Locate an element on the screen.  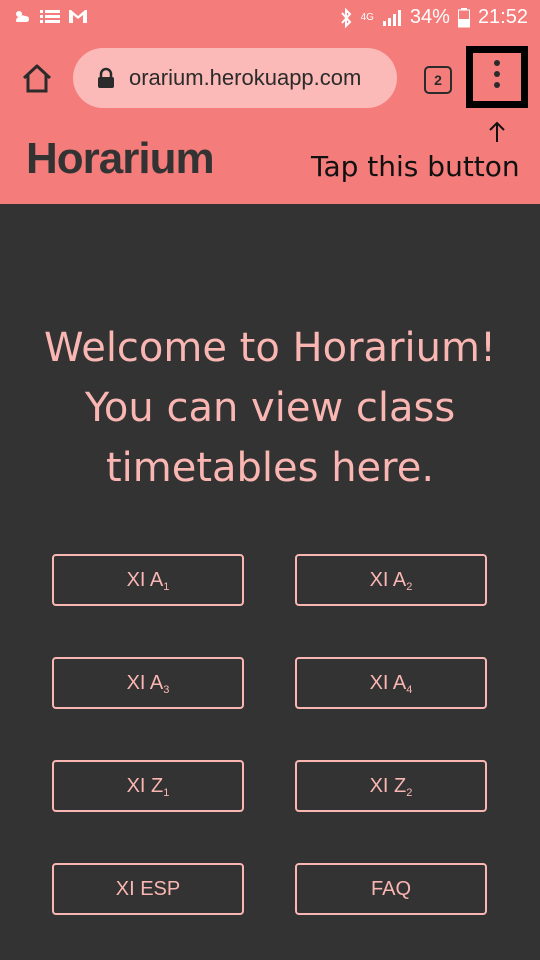
browser-menu-button is located at coordinates (497, 77).